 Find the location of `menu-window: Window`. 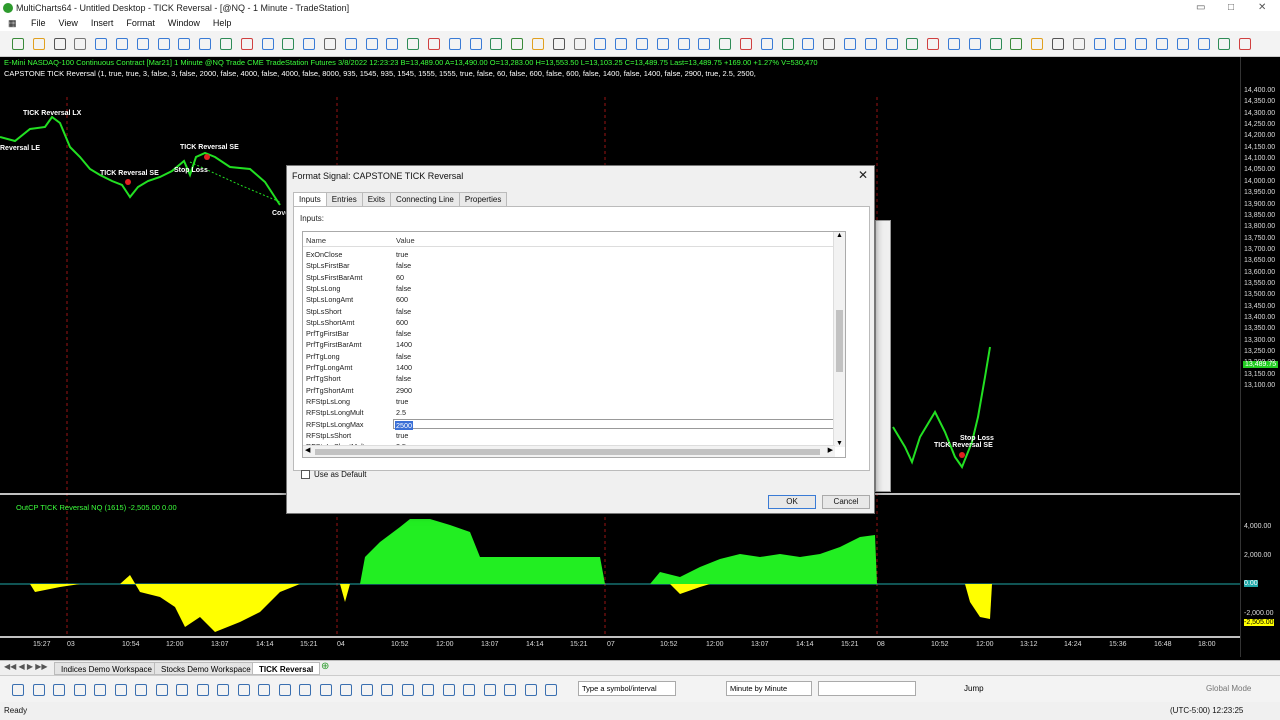

menu-window: Window is located at coordinates (184, 23).